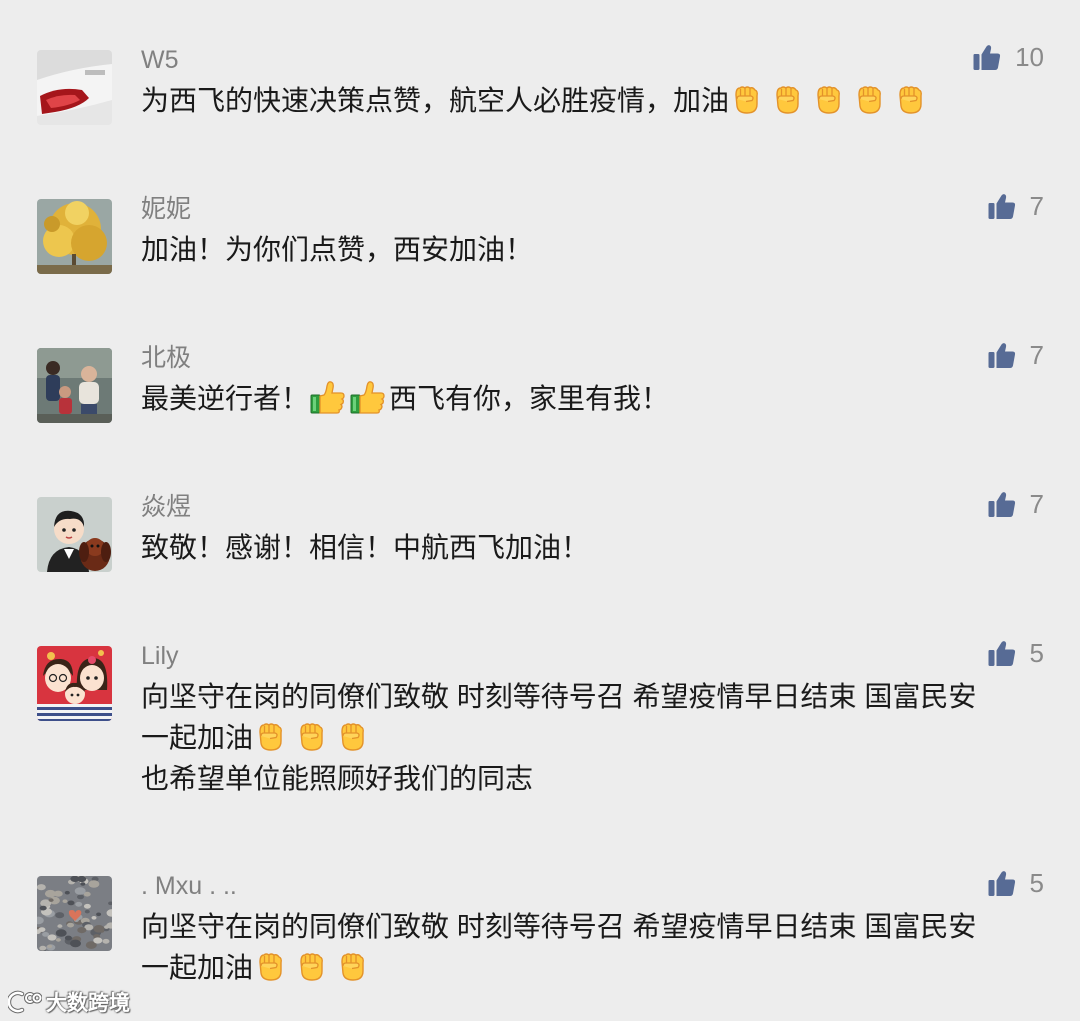  What do you see at coordinates (365, 507) in the screenshot?
I see `commenter-name: 焱煜` at bounding box center [365, 507].